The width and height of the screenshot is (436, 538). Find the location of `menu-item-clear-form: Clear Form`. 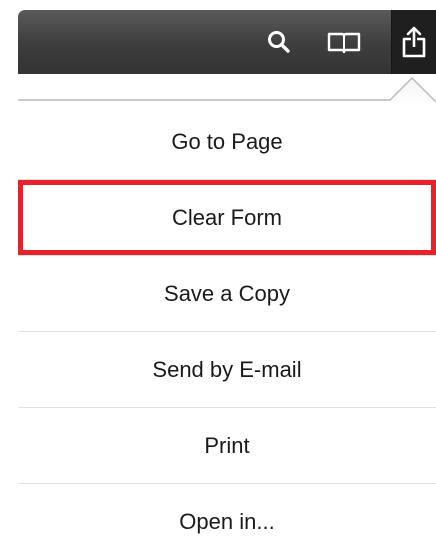

menu-item-clear-form: Clear Form is located at coordinates (227, 218).